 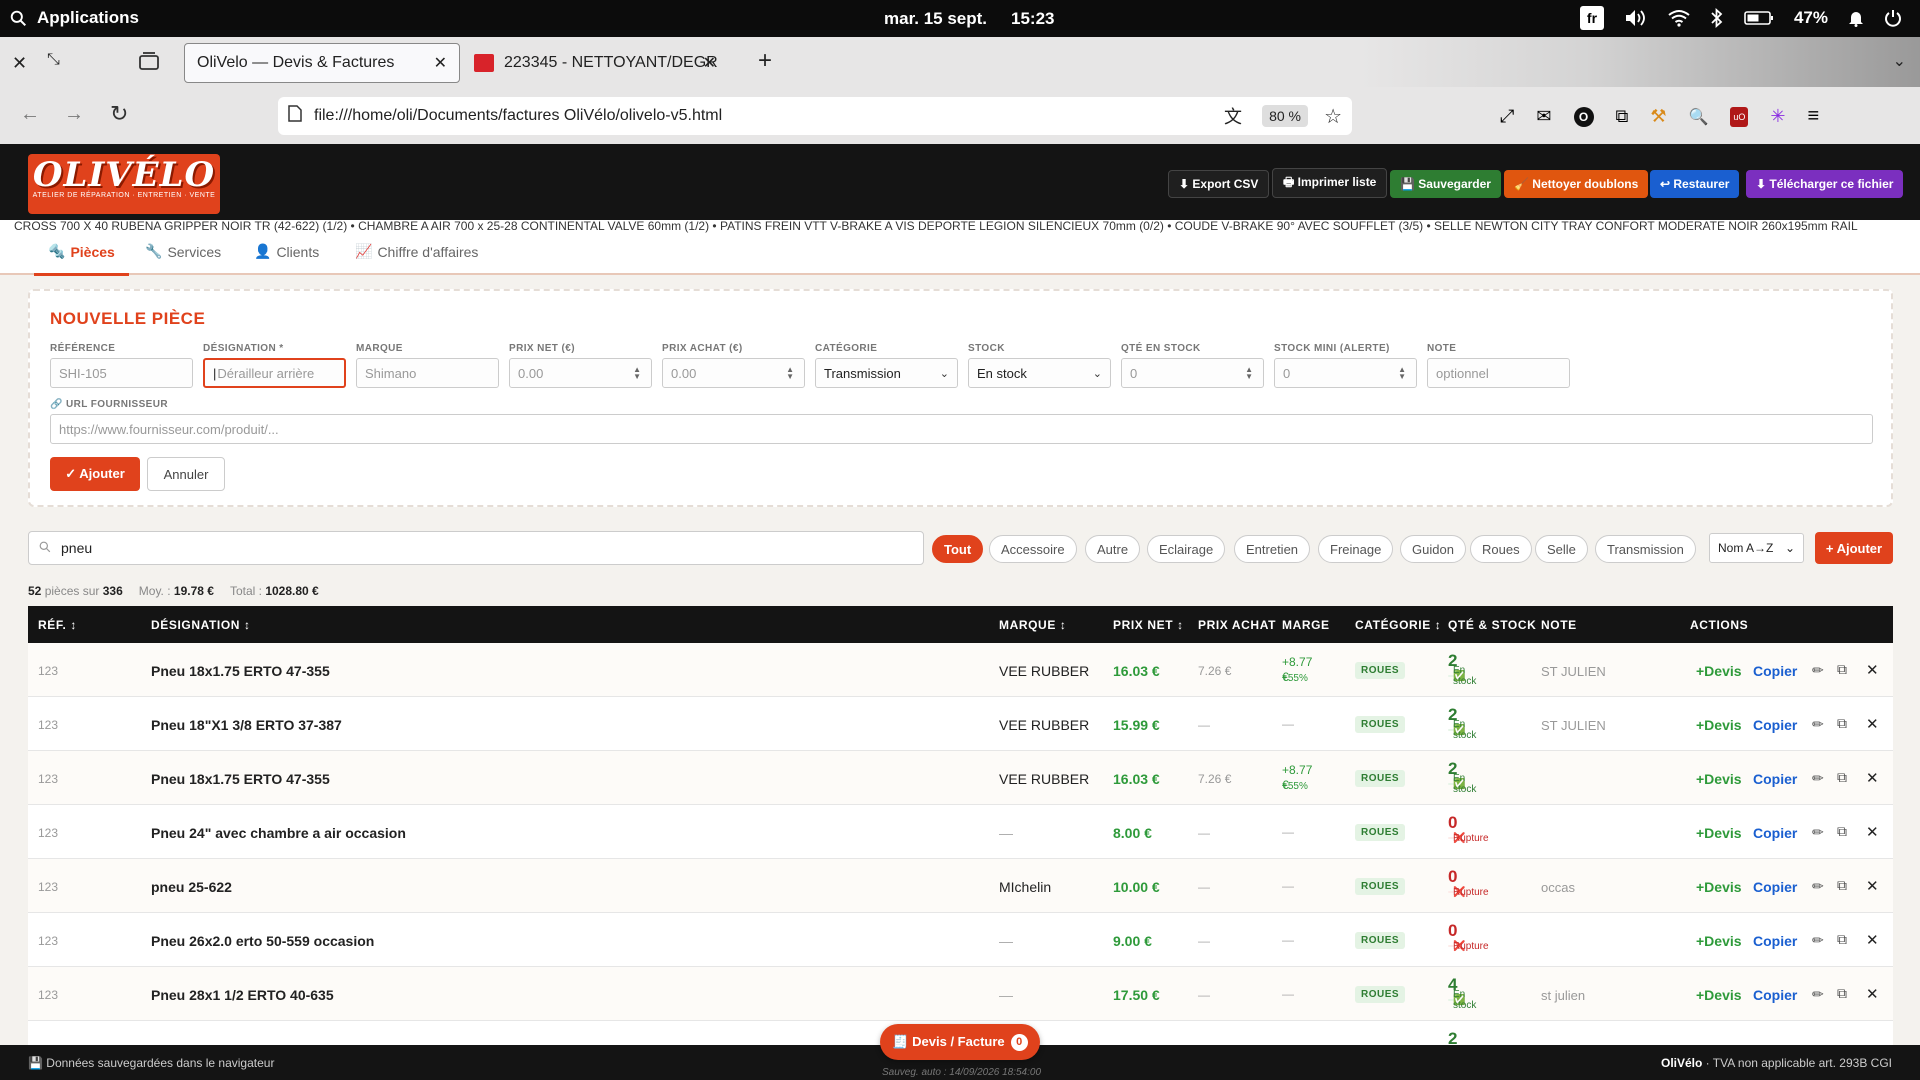 What do you see at coordinates (600, 63) in the screenshot?
I see `browser-tab-nettoyant: 223345 - NETTOYANT/DEGR ✕` at bounding box center [600, 63].